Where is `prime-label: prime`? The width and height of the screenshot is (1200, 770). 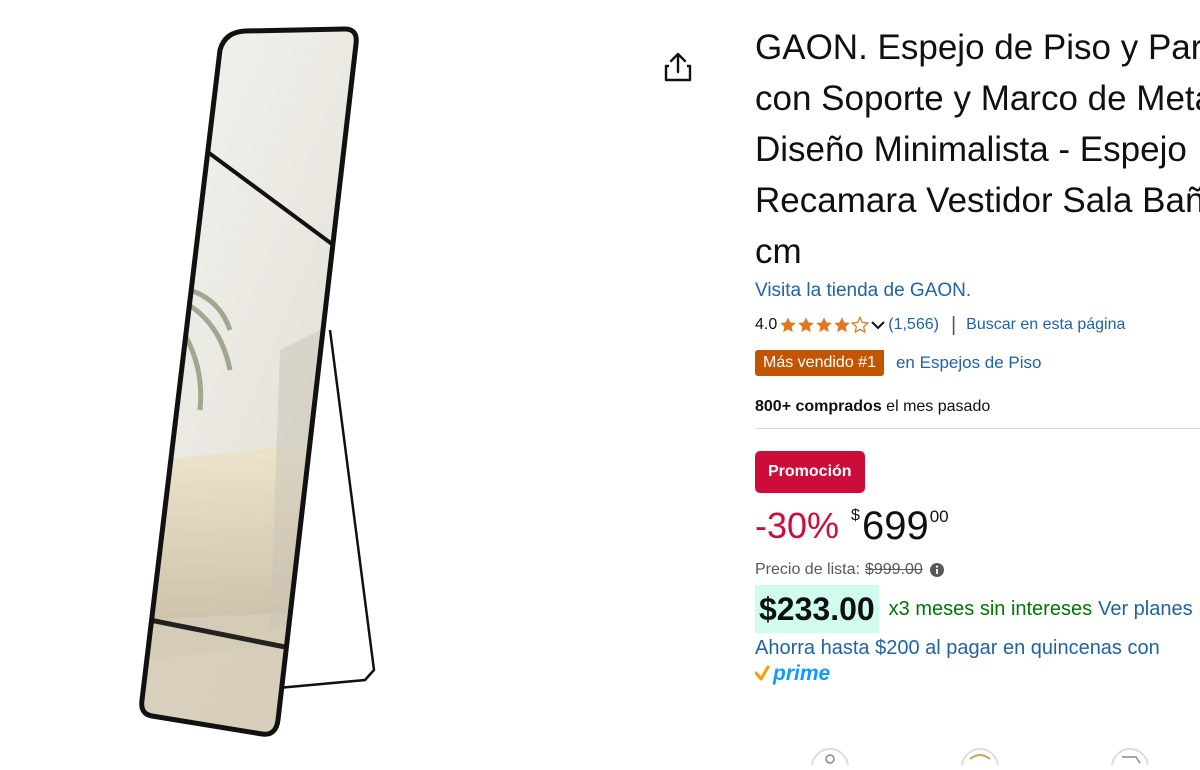
prime-label: prime is located at coordinates (801, 673).